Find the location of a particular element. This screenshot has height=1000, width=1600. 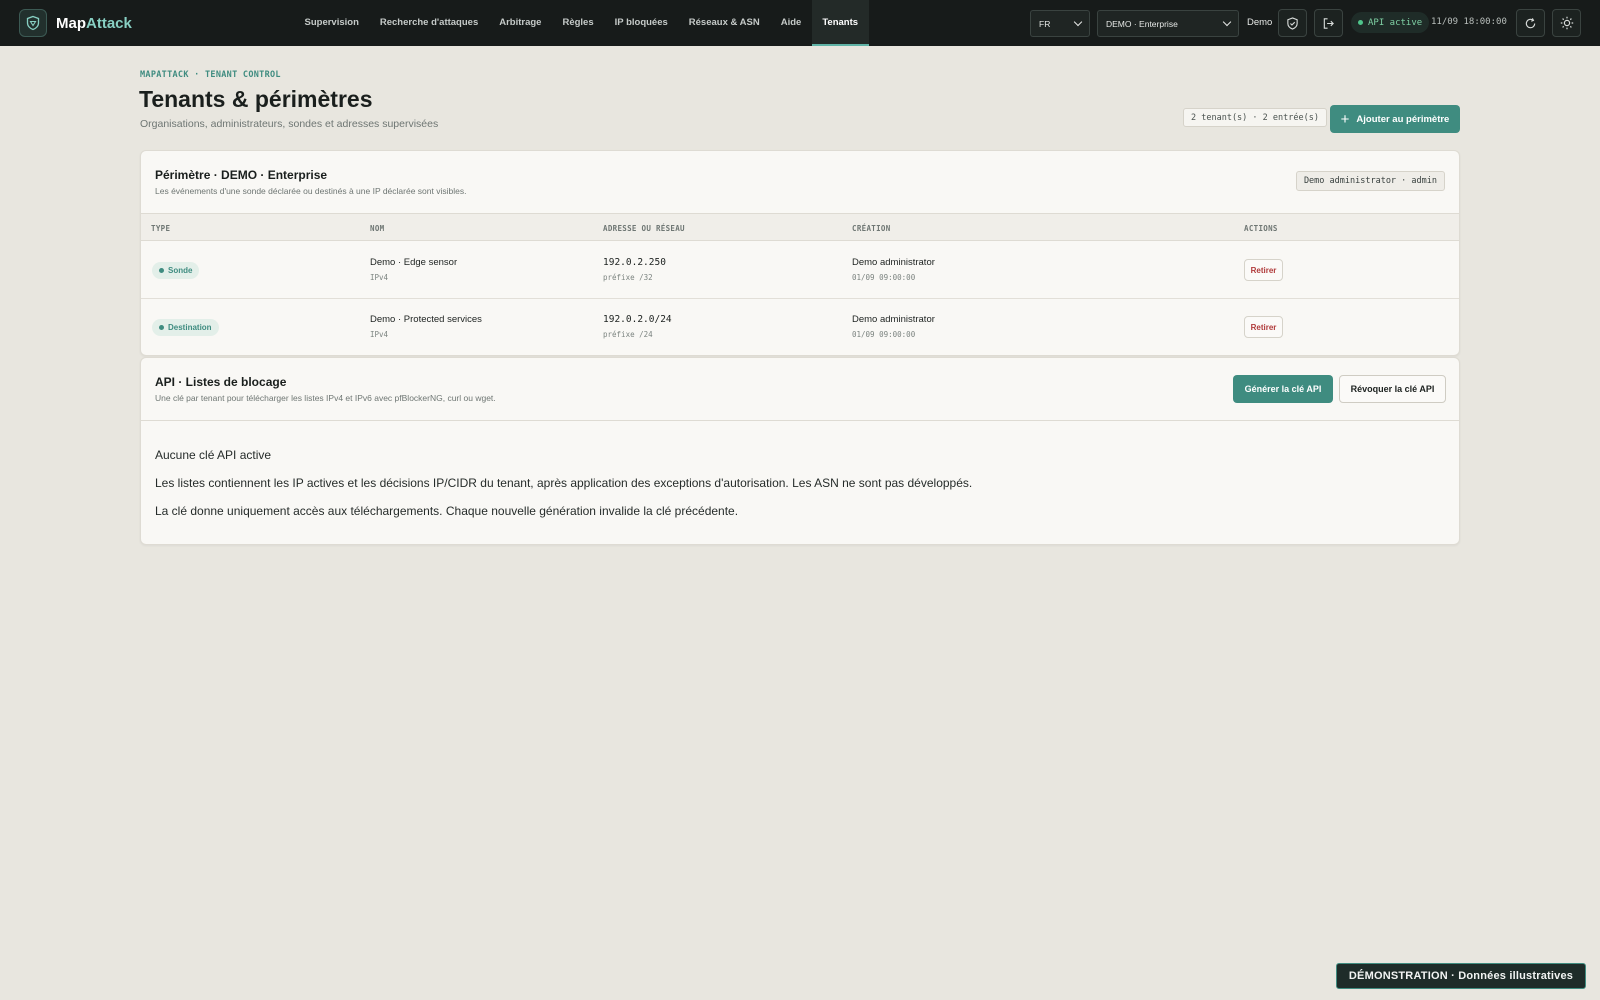

column-address: ADRESSE OU RÉSEAU is located at coordinates (644, 228).